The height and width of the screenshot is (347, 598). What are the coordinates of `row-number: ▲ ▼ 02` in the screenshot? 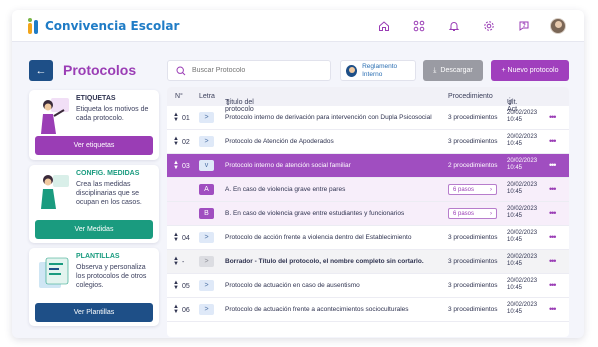 It's located at (181, 141).